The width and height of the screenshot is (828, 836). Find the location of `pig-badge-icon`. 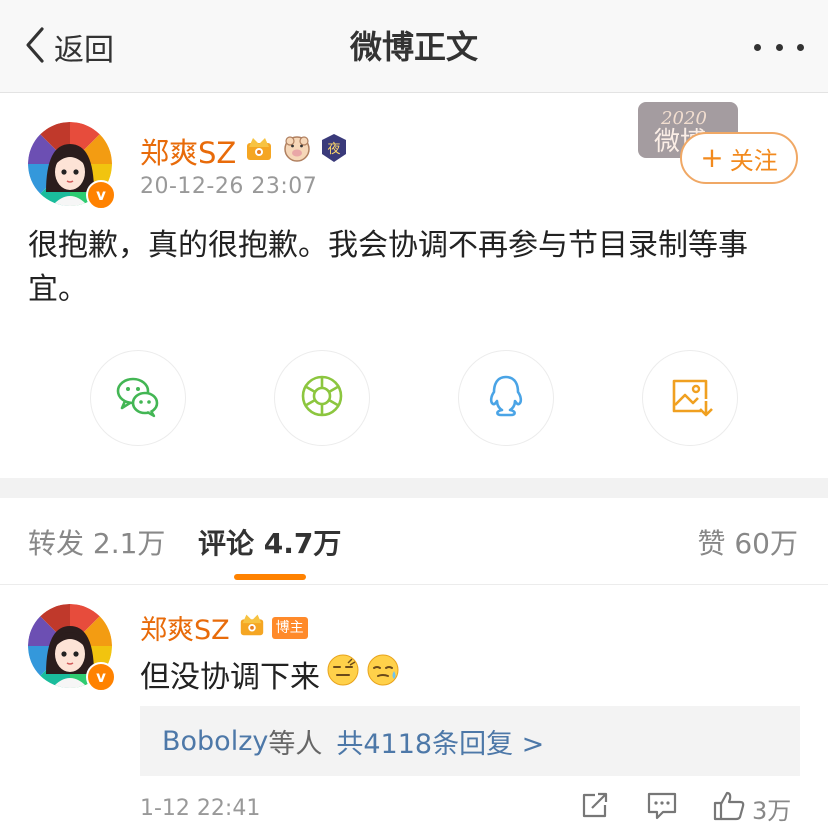

pig-badge-icon is located at coordinates (297, 151).